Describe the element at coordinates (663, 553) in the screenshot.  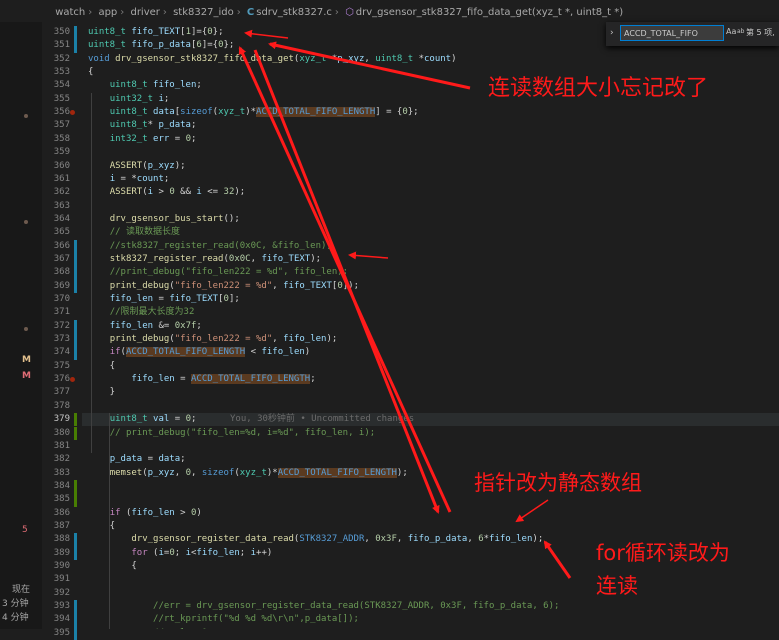
I see `annotation-loop-line1: for循环读改为` at that location.